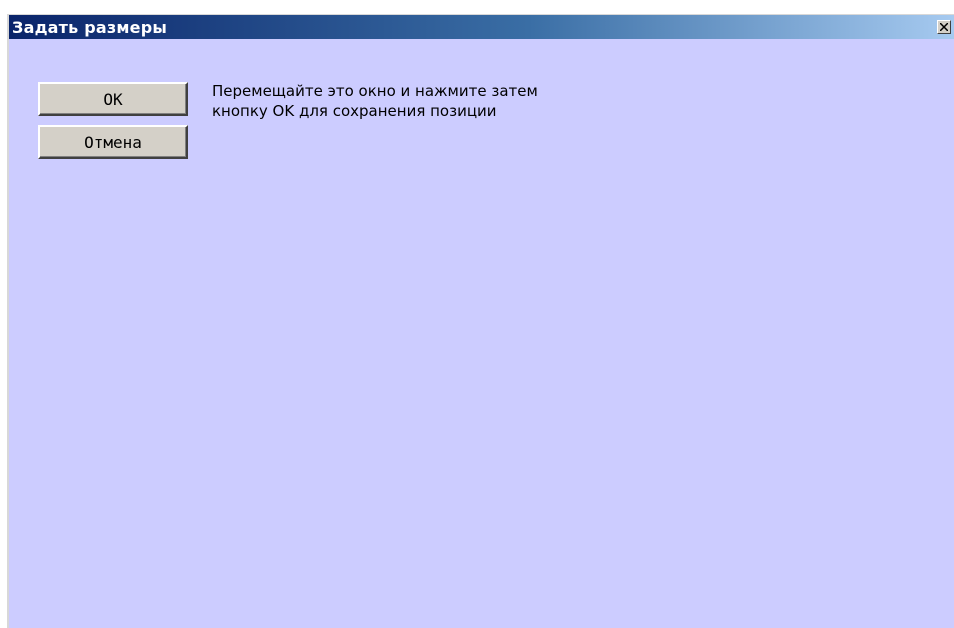 Image resolution: width=954 pixels, height=628 pixels. What do you see at coordinates (90, 27) in the screenshot?
I see `window-title: Задать размеры` at bounding box center [90, 27].